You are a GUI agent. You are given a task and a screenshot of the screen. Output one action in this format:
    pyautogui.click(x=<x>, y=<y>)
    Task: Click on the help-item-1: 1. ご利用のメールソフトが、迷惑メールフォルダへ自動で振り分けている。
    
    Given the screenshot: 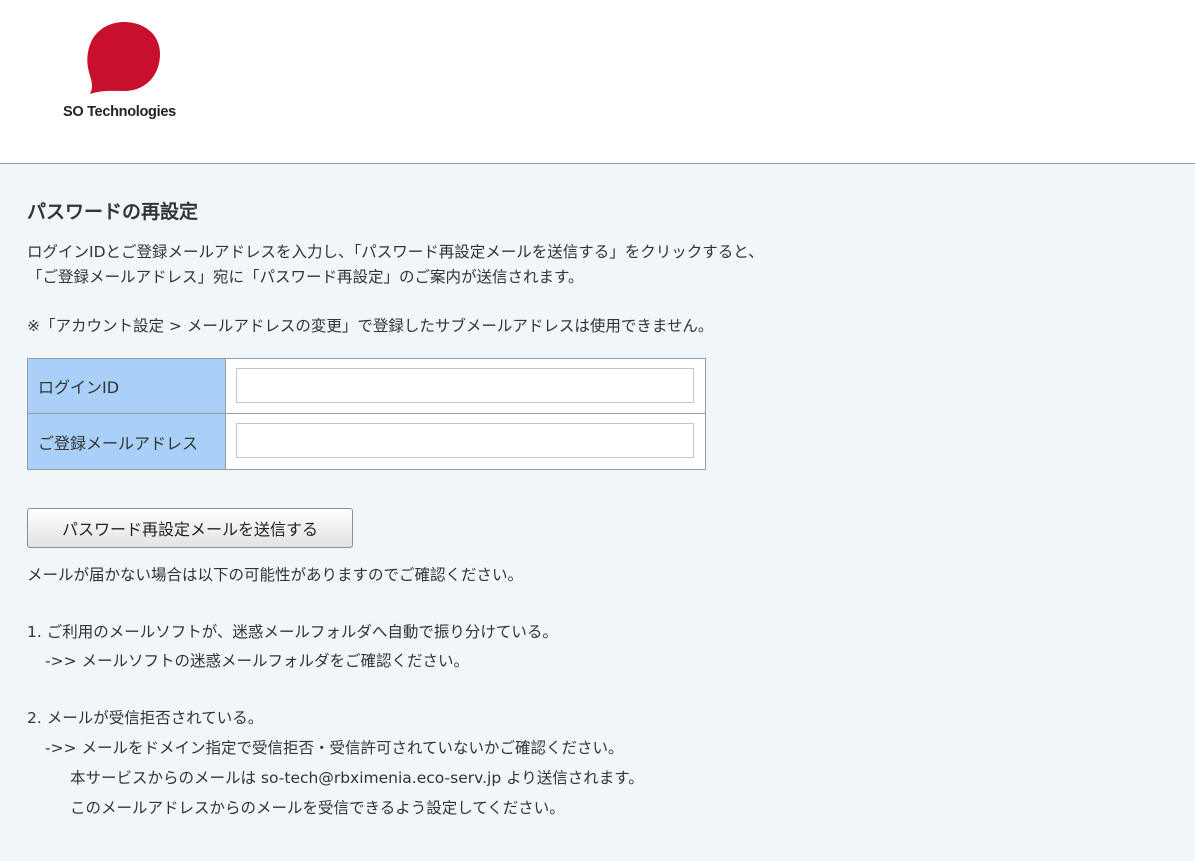 What is the action you would take?
    pyautogui.click(x=292, y=632)
    